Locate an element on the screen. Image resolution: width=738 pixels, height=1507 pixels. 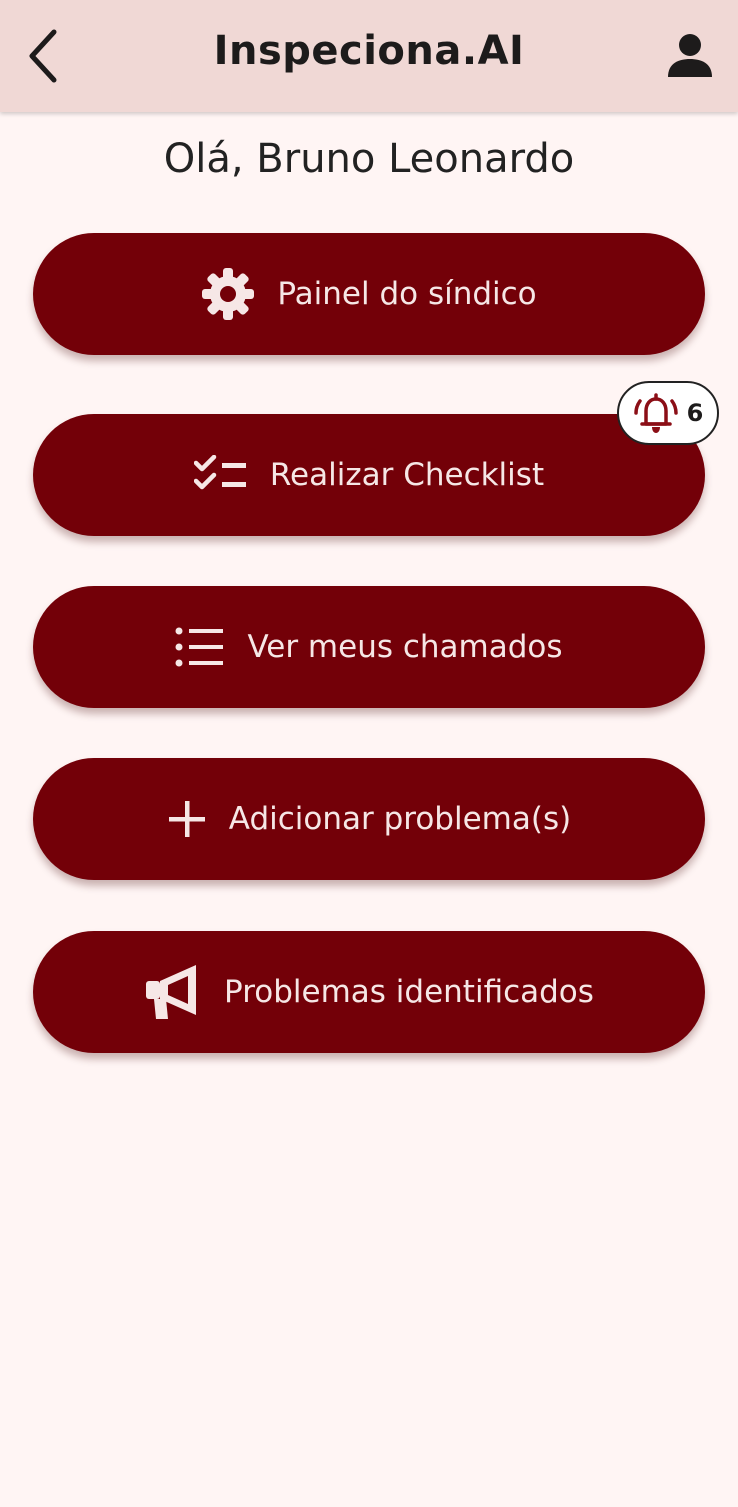
problemas-identificados-button: Problemas identificados is located at coordinates (369, 992).